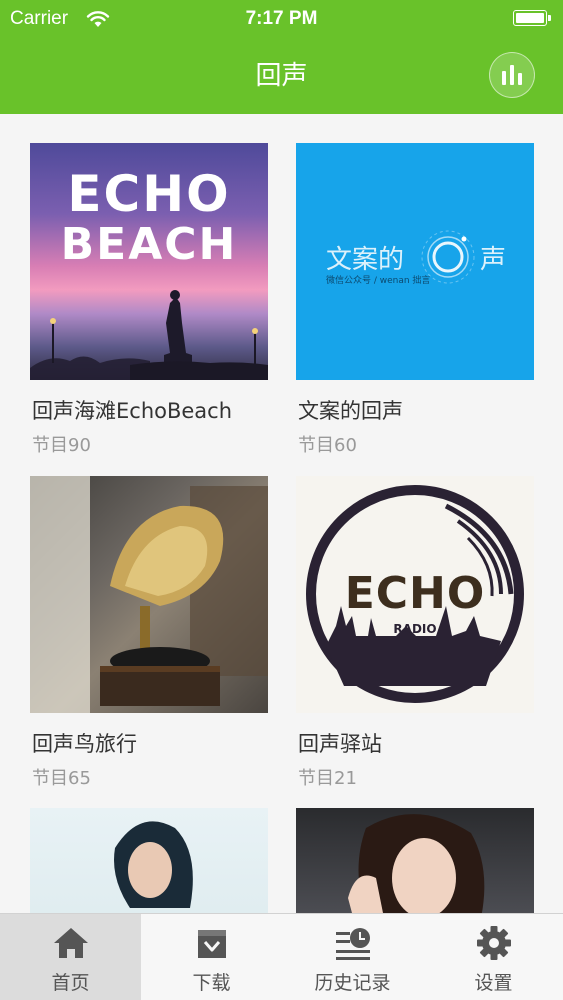 This screenshot has width=563, height=1000. Describe the element at coordinates (350, 411) in the screenshot. I see `channel-title: 文案的回声` at that location.